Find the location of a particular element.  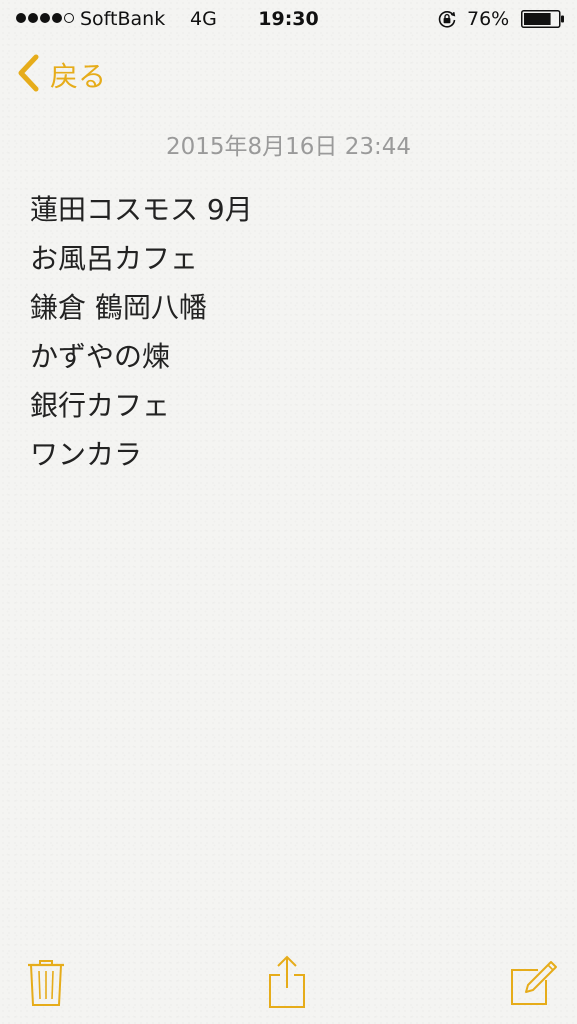

note-line: ワンカラ is located at coordinates (290, 454).